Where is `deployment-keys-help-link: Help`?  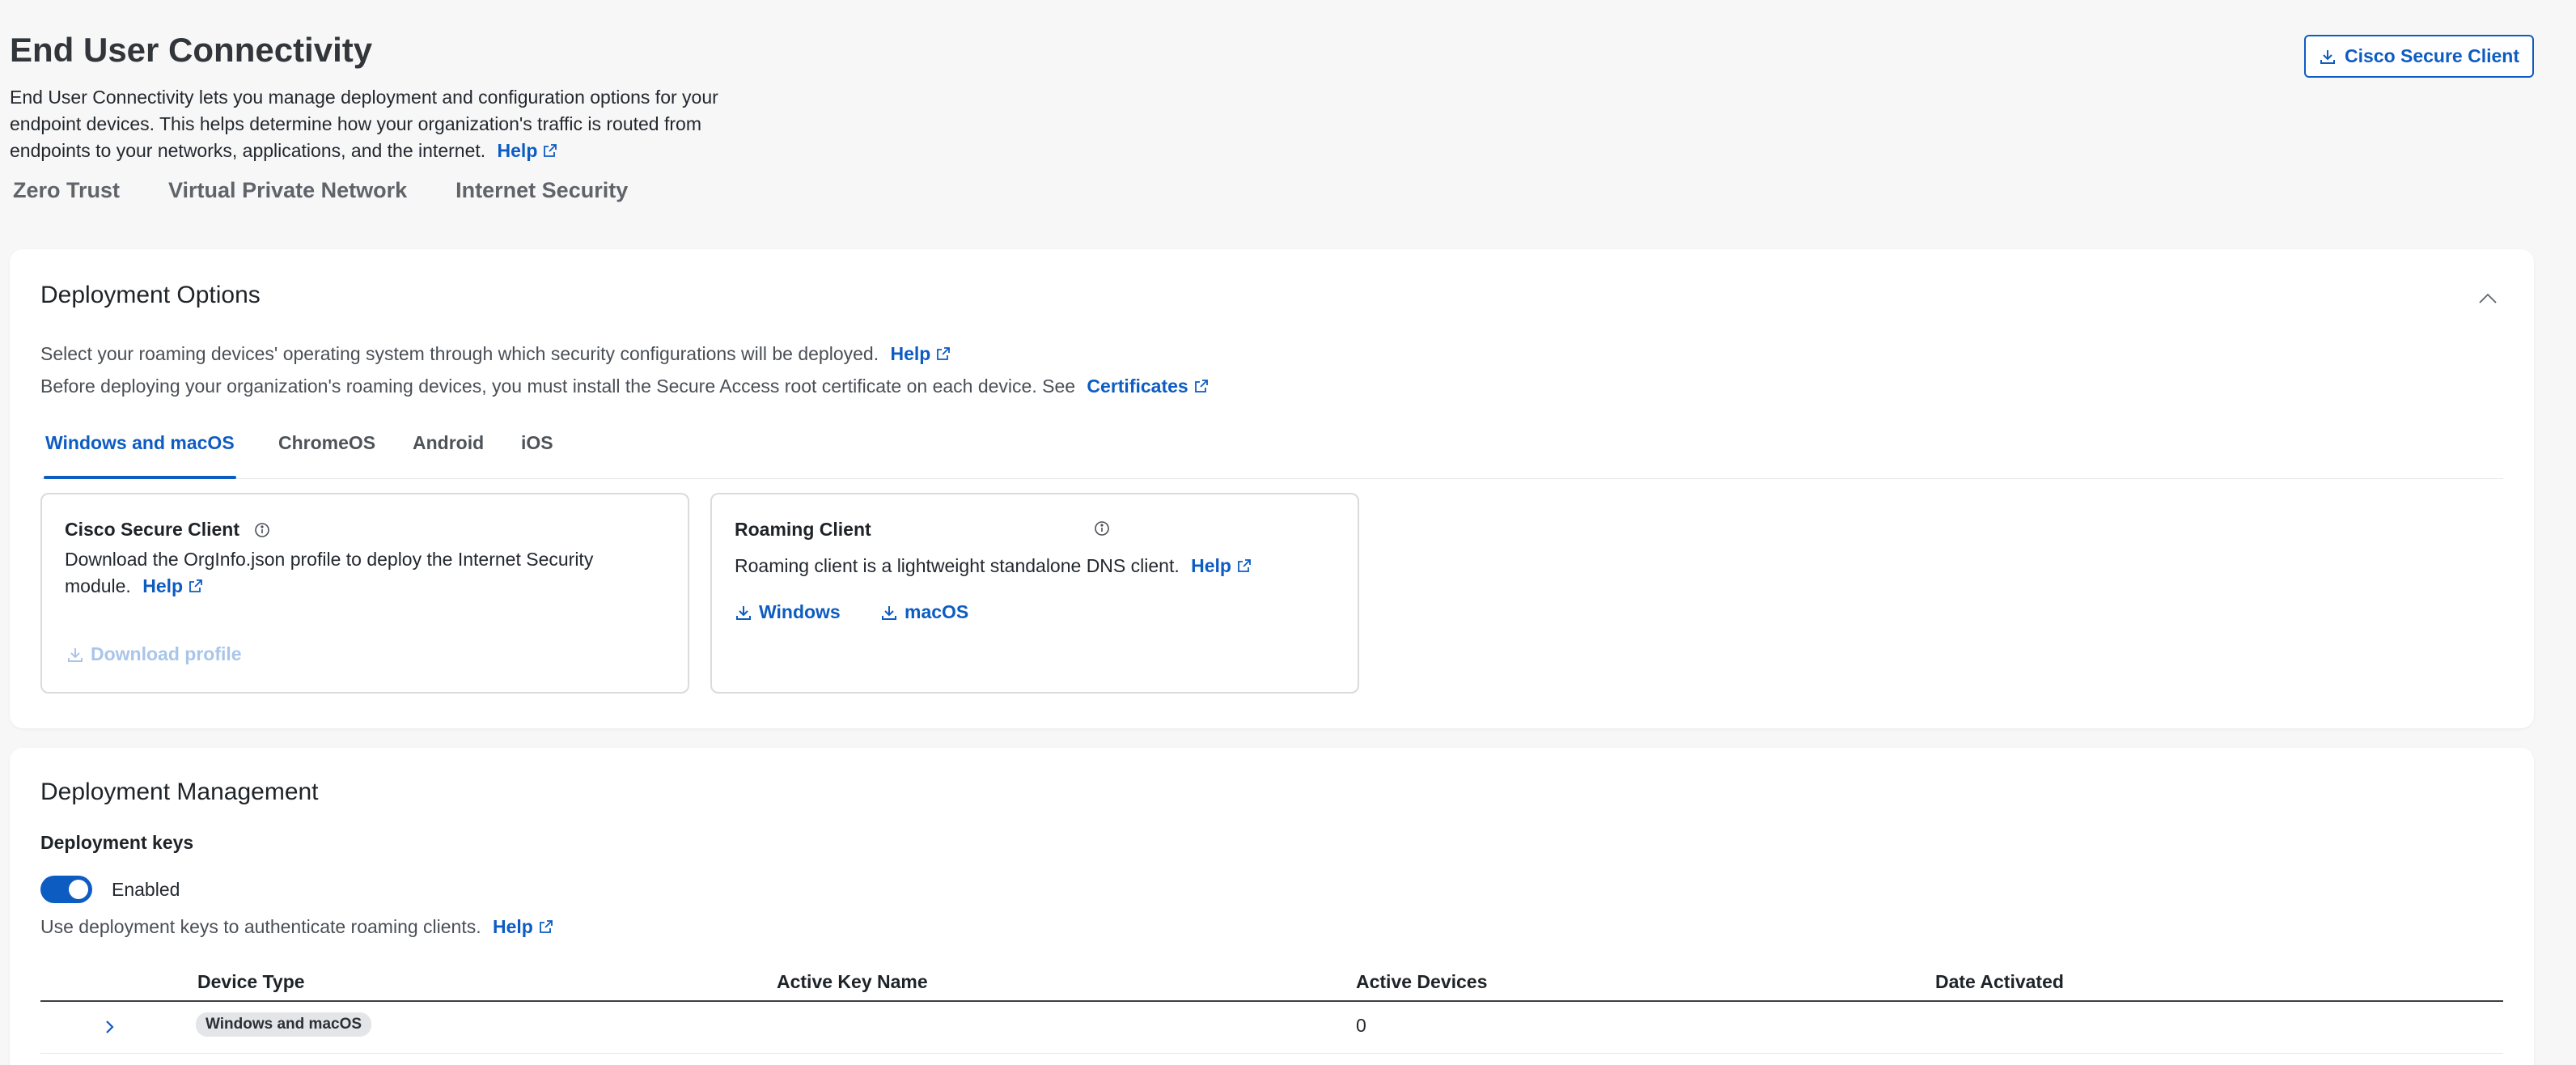
deployment-keys-help-link: Help is located at coordinates (523, 926).